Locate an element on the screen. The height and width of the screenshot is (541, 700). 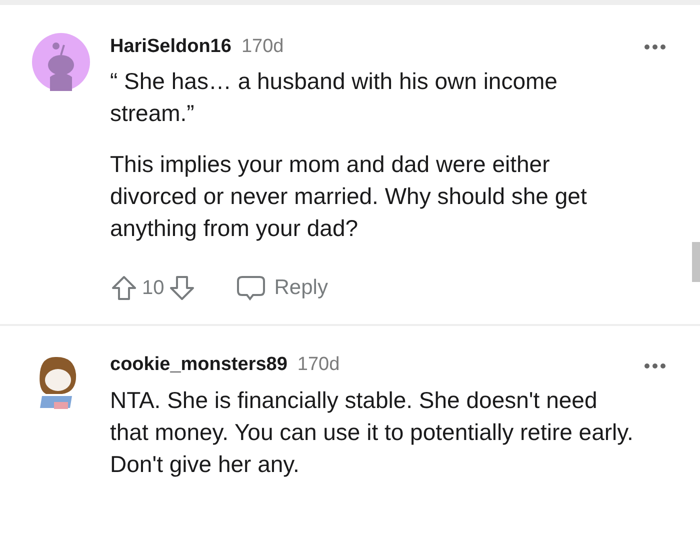
comment-text: NTA. She is financially stable. She doesn't need that money. You can use it to potentially retire early. Don't give her any. is located at coordinates (372, 432).